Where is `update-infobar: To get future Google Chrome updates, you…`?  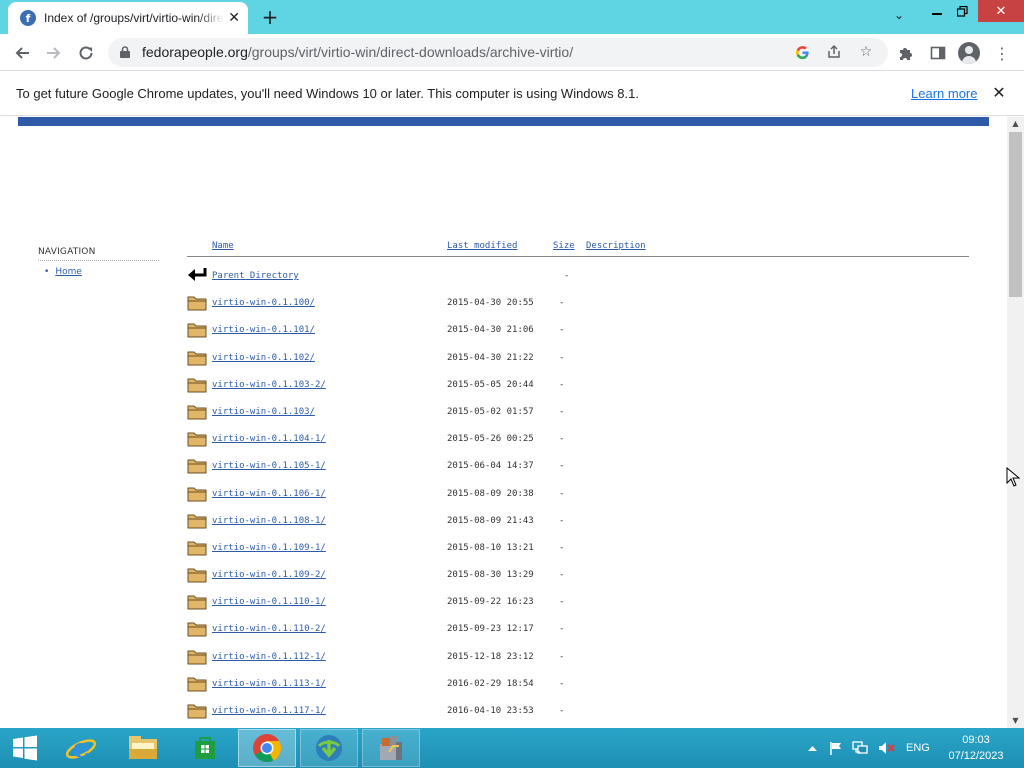 update-infobar: To get future Google Chrome updates, you… is located at coordinates (512, 94).